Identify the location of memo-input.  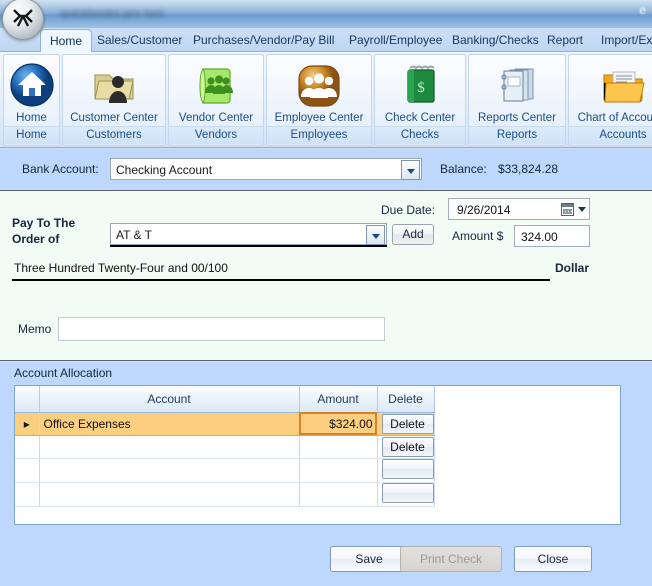
(221, 329).